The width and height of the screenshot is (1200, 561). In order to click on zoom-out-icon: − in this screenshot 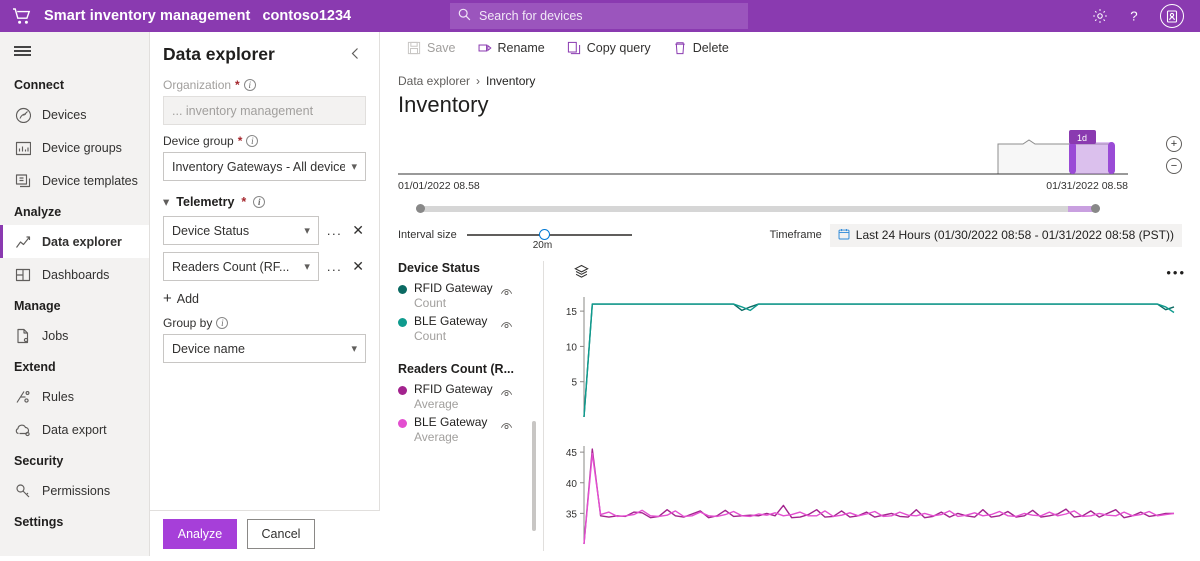, I will do `click(1174, 166)`.